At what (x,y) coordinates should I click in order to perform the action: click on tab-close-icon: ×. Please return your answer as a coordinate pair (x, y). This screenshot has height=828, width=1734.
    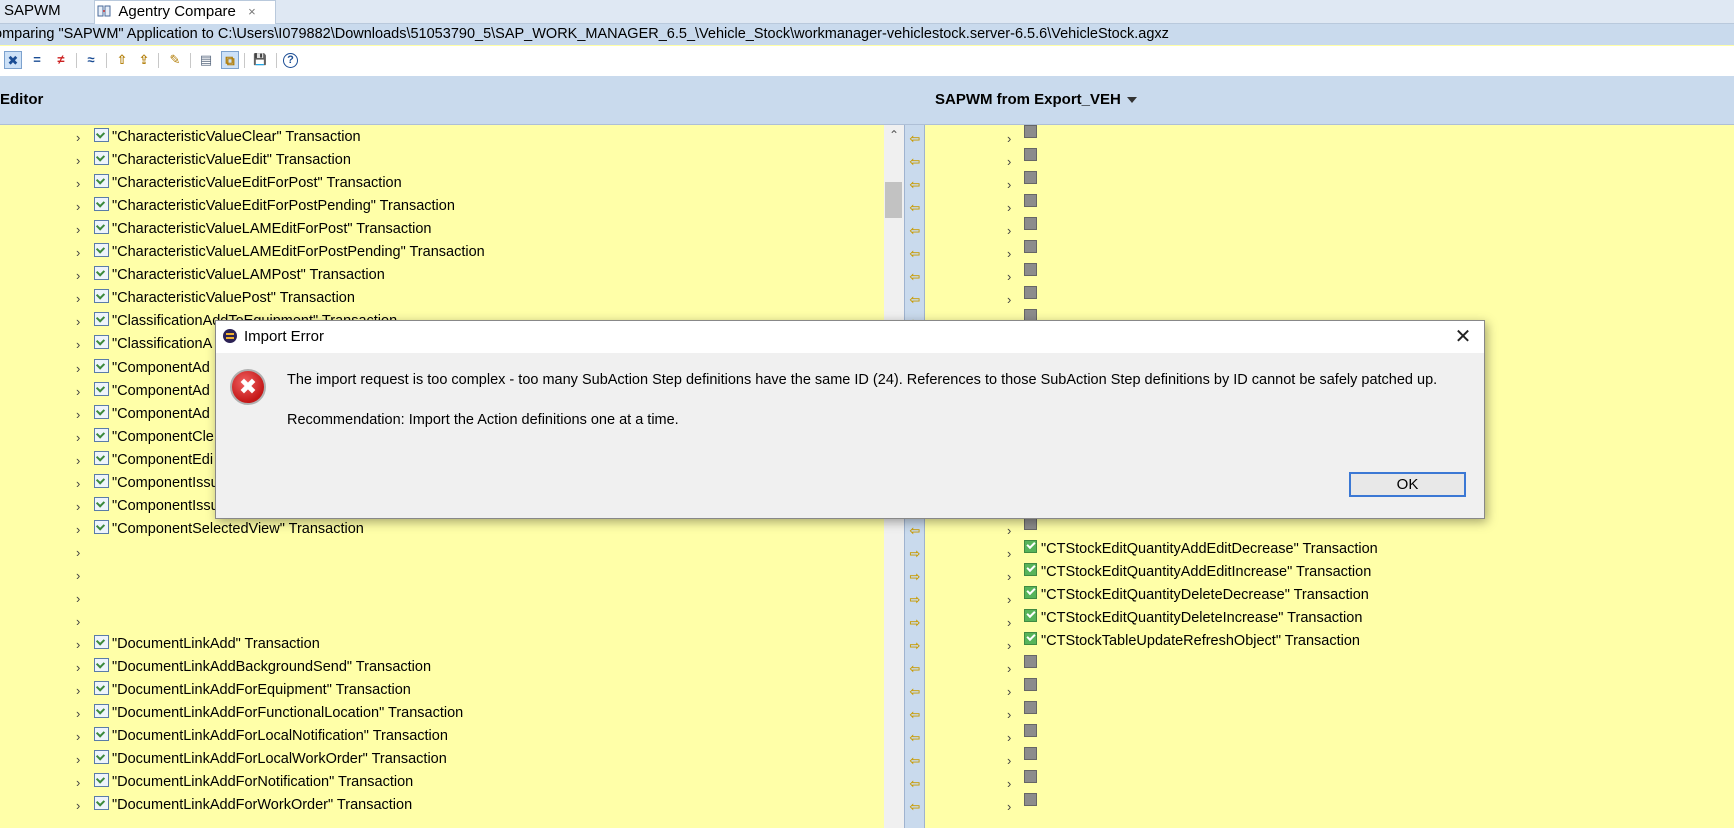
    Looking at the image, I should click on (252, 12).